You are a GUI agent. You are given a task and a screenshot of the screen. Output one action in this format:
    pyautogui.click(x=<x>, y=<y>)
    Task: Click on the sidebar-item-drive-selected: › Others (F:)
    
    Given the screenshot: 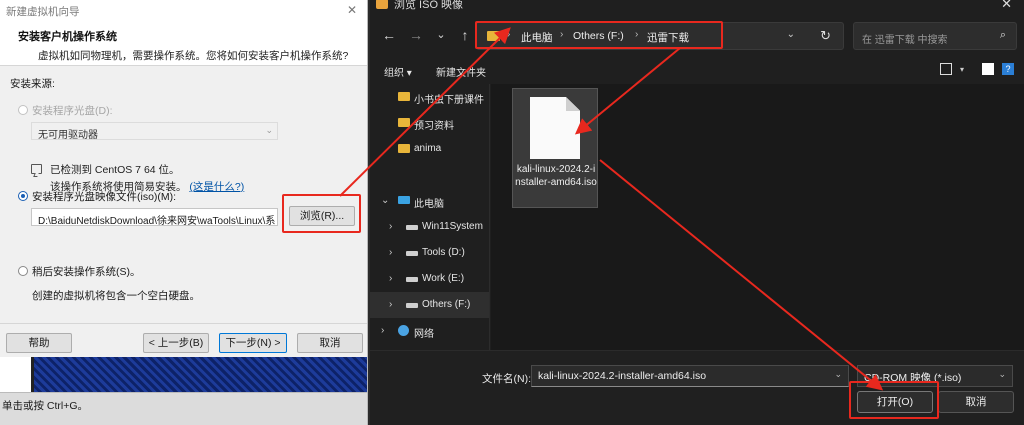 What is the action you would take?
    pyautogui.click(x=429, y=305)
    